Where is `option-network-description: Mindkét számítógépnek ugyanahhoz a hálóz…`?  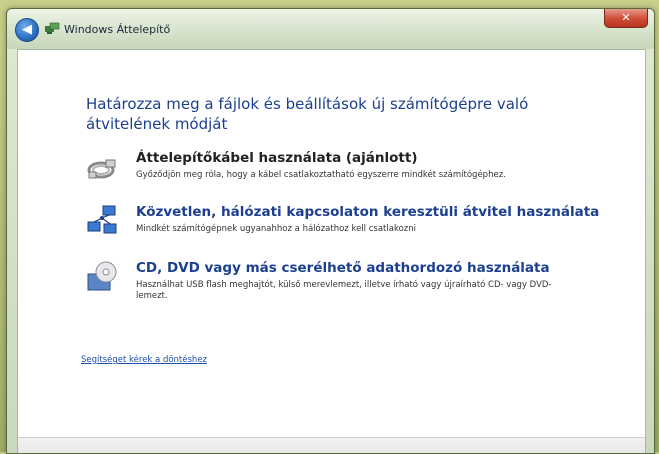
option-network-description: Mindkét számítógépnek ugyanahhoz a hálóz… is located at coordinates (276, 229).